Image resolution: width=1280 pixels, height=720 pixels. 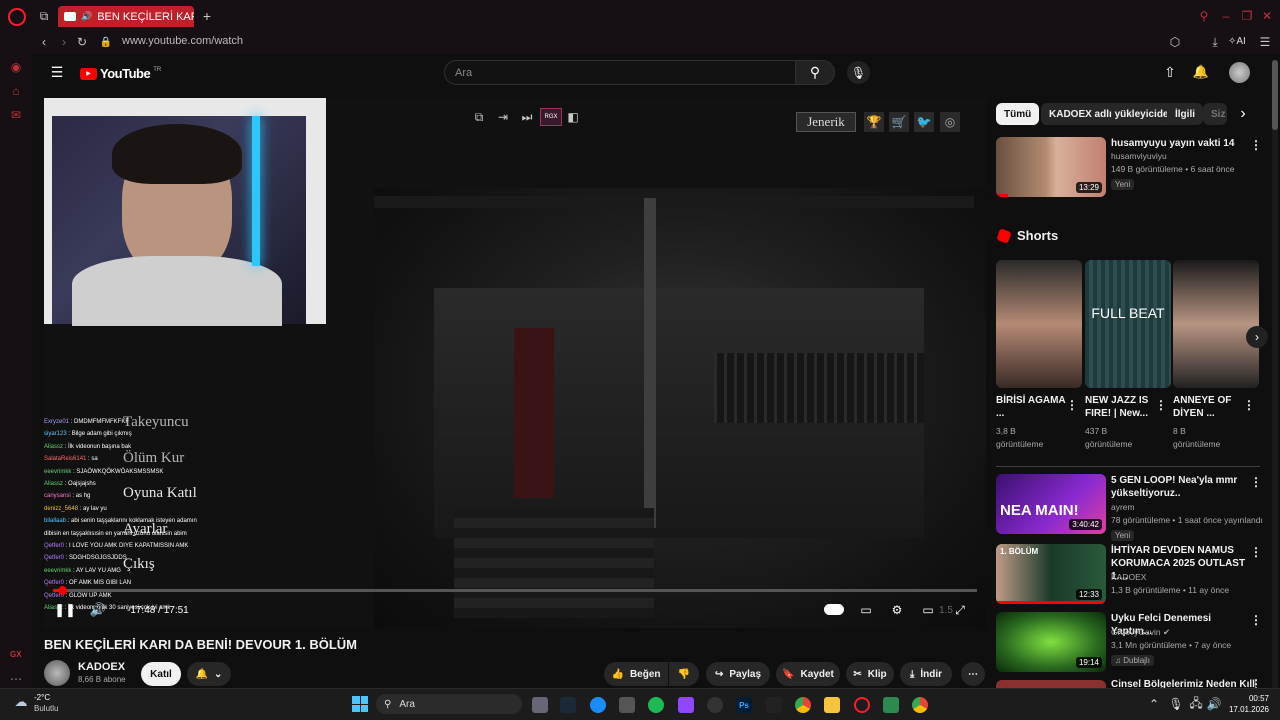 I want to click on network-icon: 🖧, so click(x=1195, y=703).